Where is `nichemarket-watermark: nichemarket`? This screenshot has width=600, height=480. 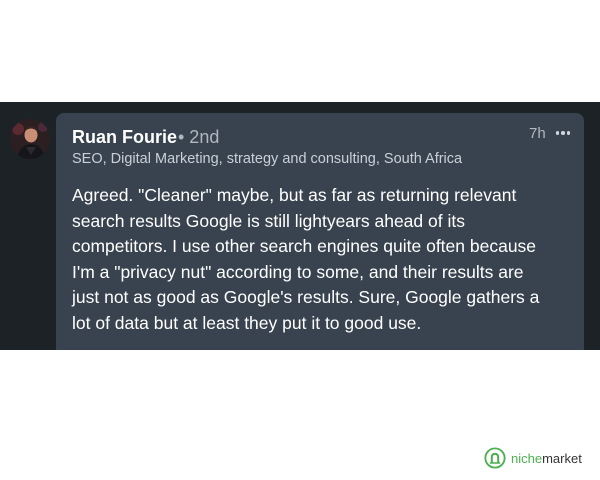 nichemarket-watermark: nichemarket is located at coordinates (533, 458).